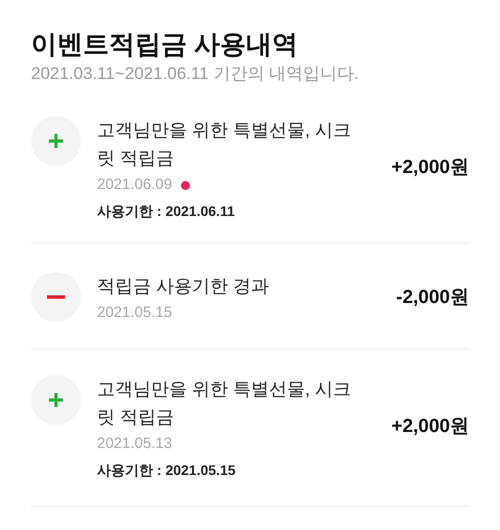 The height and width of the screenshot is (530, 500). I want to click on entry-amount: -2,000원, so click(432, 298).